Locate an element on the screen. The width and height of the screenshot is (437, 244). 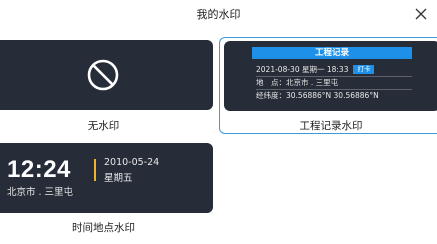
location-display: 北京市 . 三里屯 is located at coordinates (40, 192).